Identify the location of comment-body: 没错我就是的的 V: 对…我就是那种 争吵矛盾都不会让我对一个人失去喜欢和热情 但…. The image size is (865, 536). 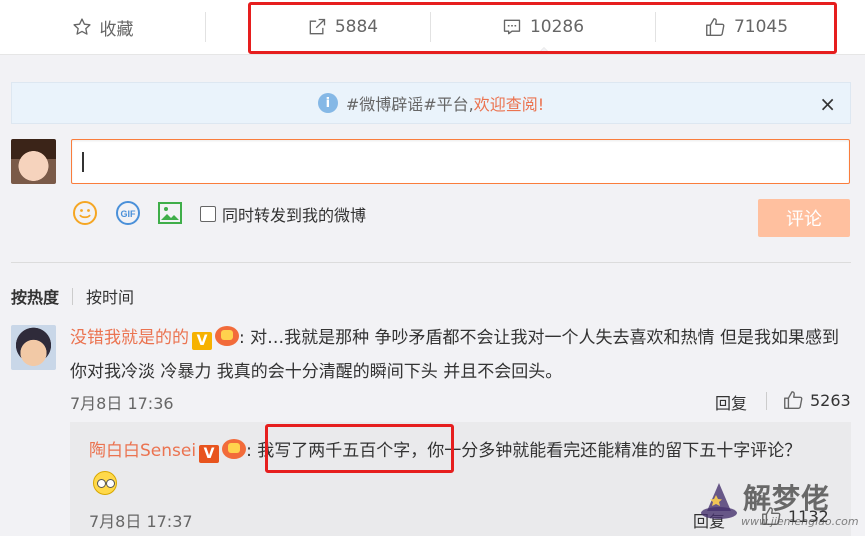
(462, 355).